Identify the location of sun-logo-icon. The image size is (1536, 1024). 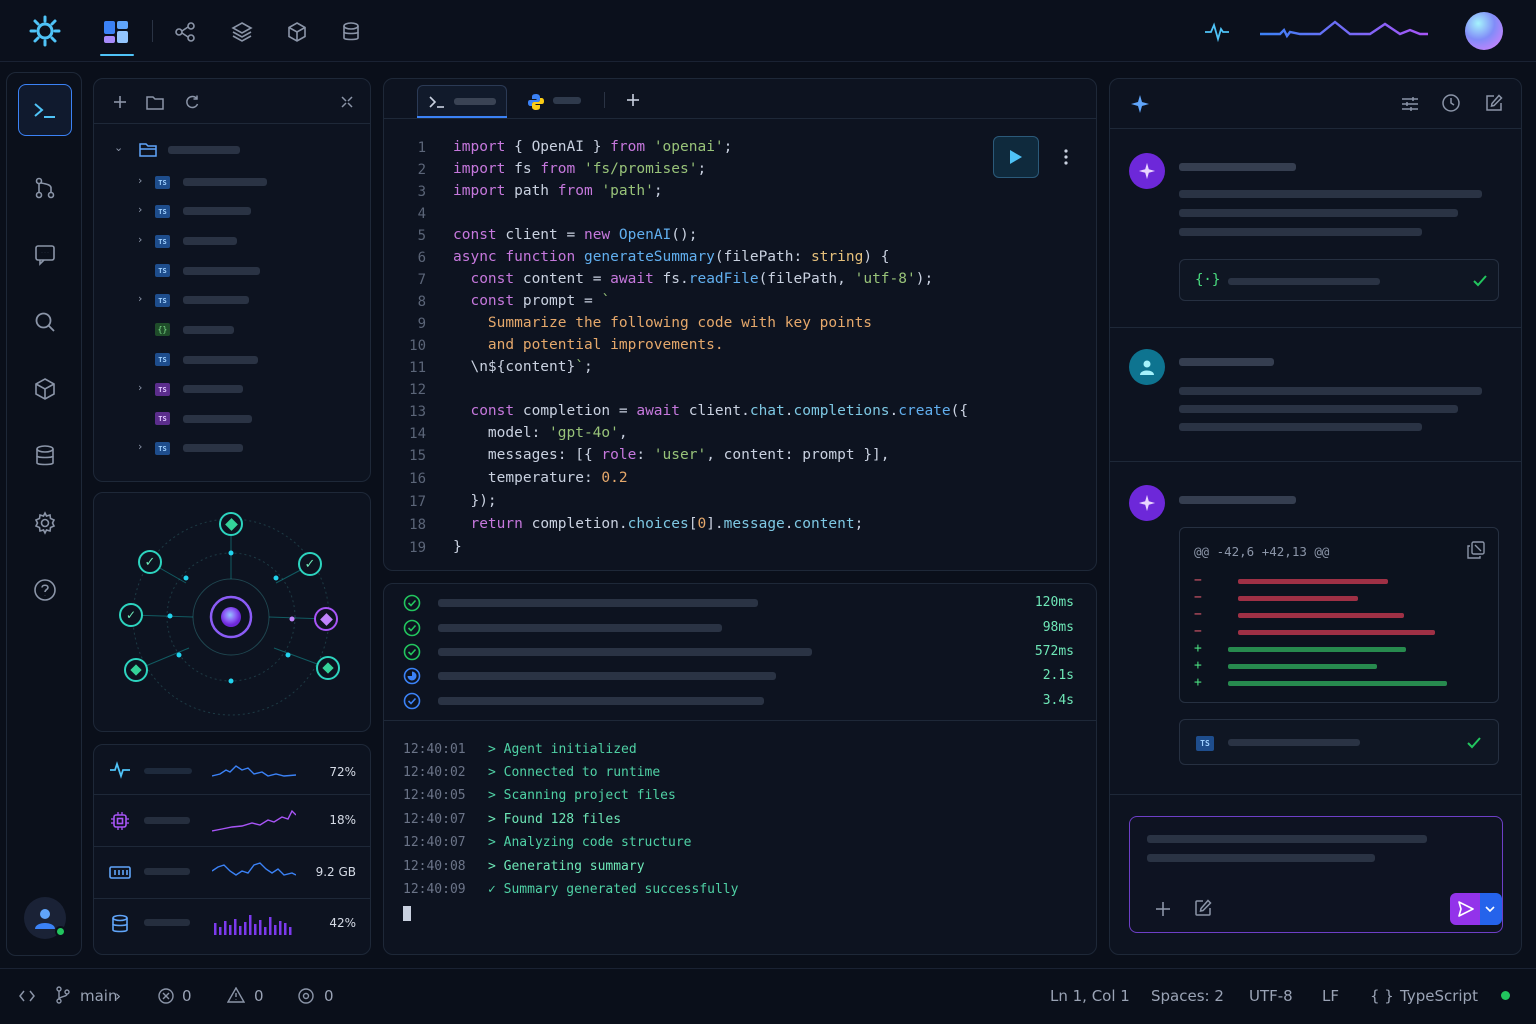
(45, 31).